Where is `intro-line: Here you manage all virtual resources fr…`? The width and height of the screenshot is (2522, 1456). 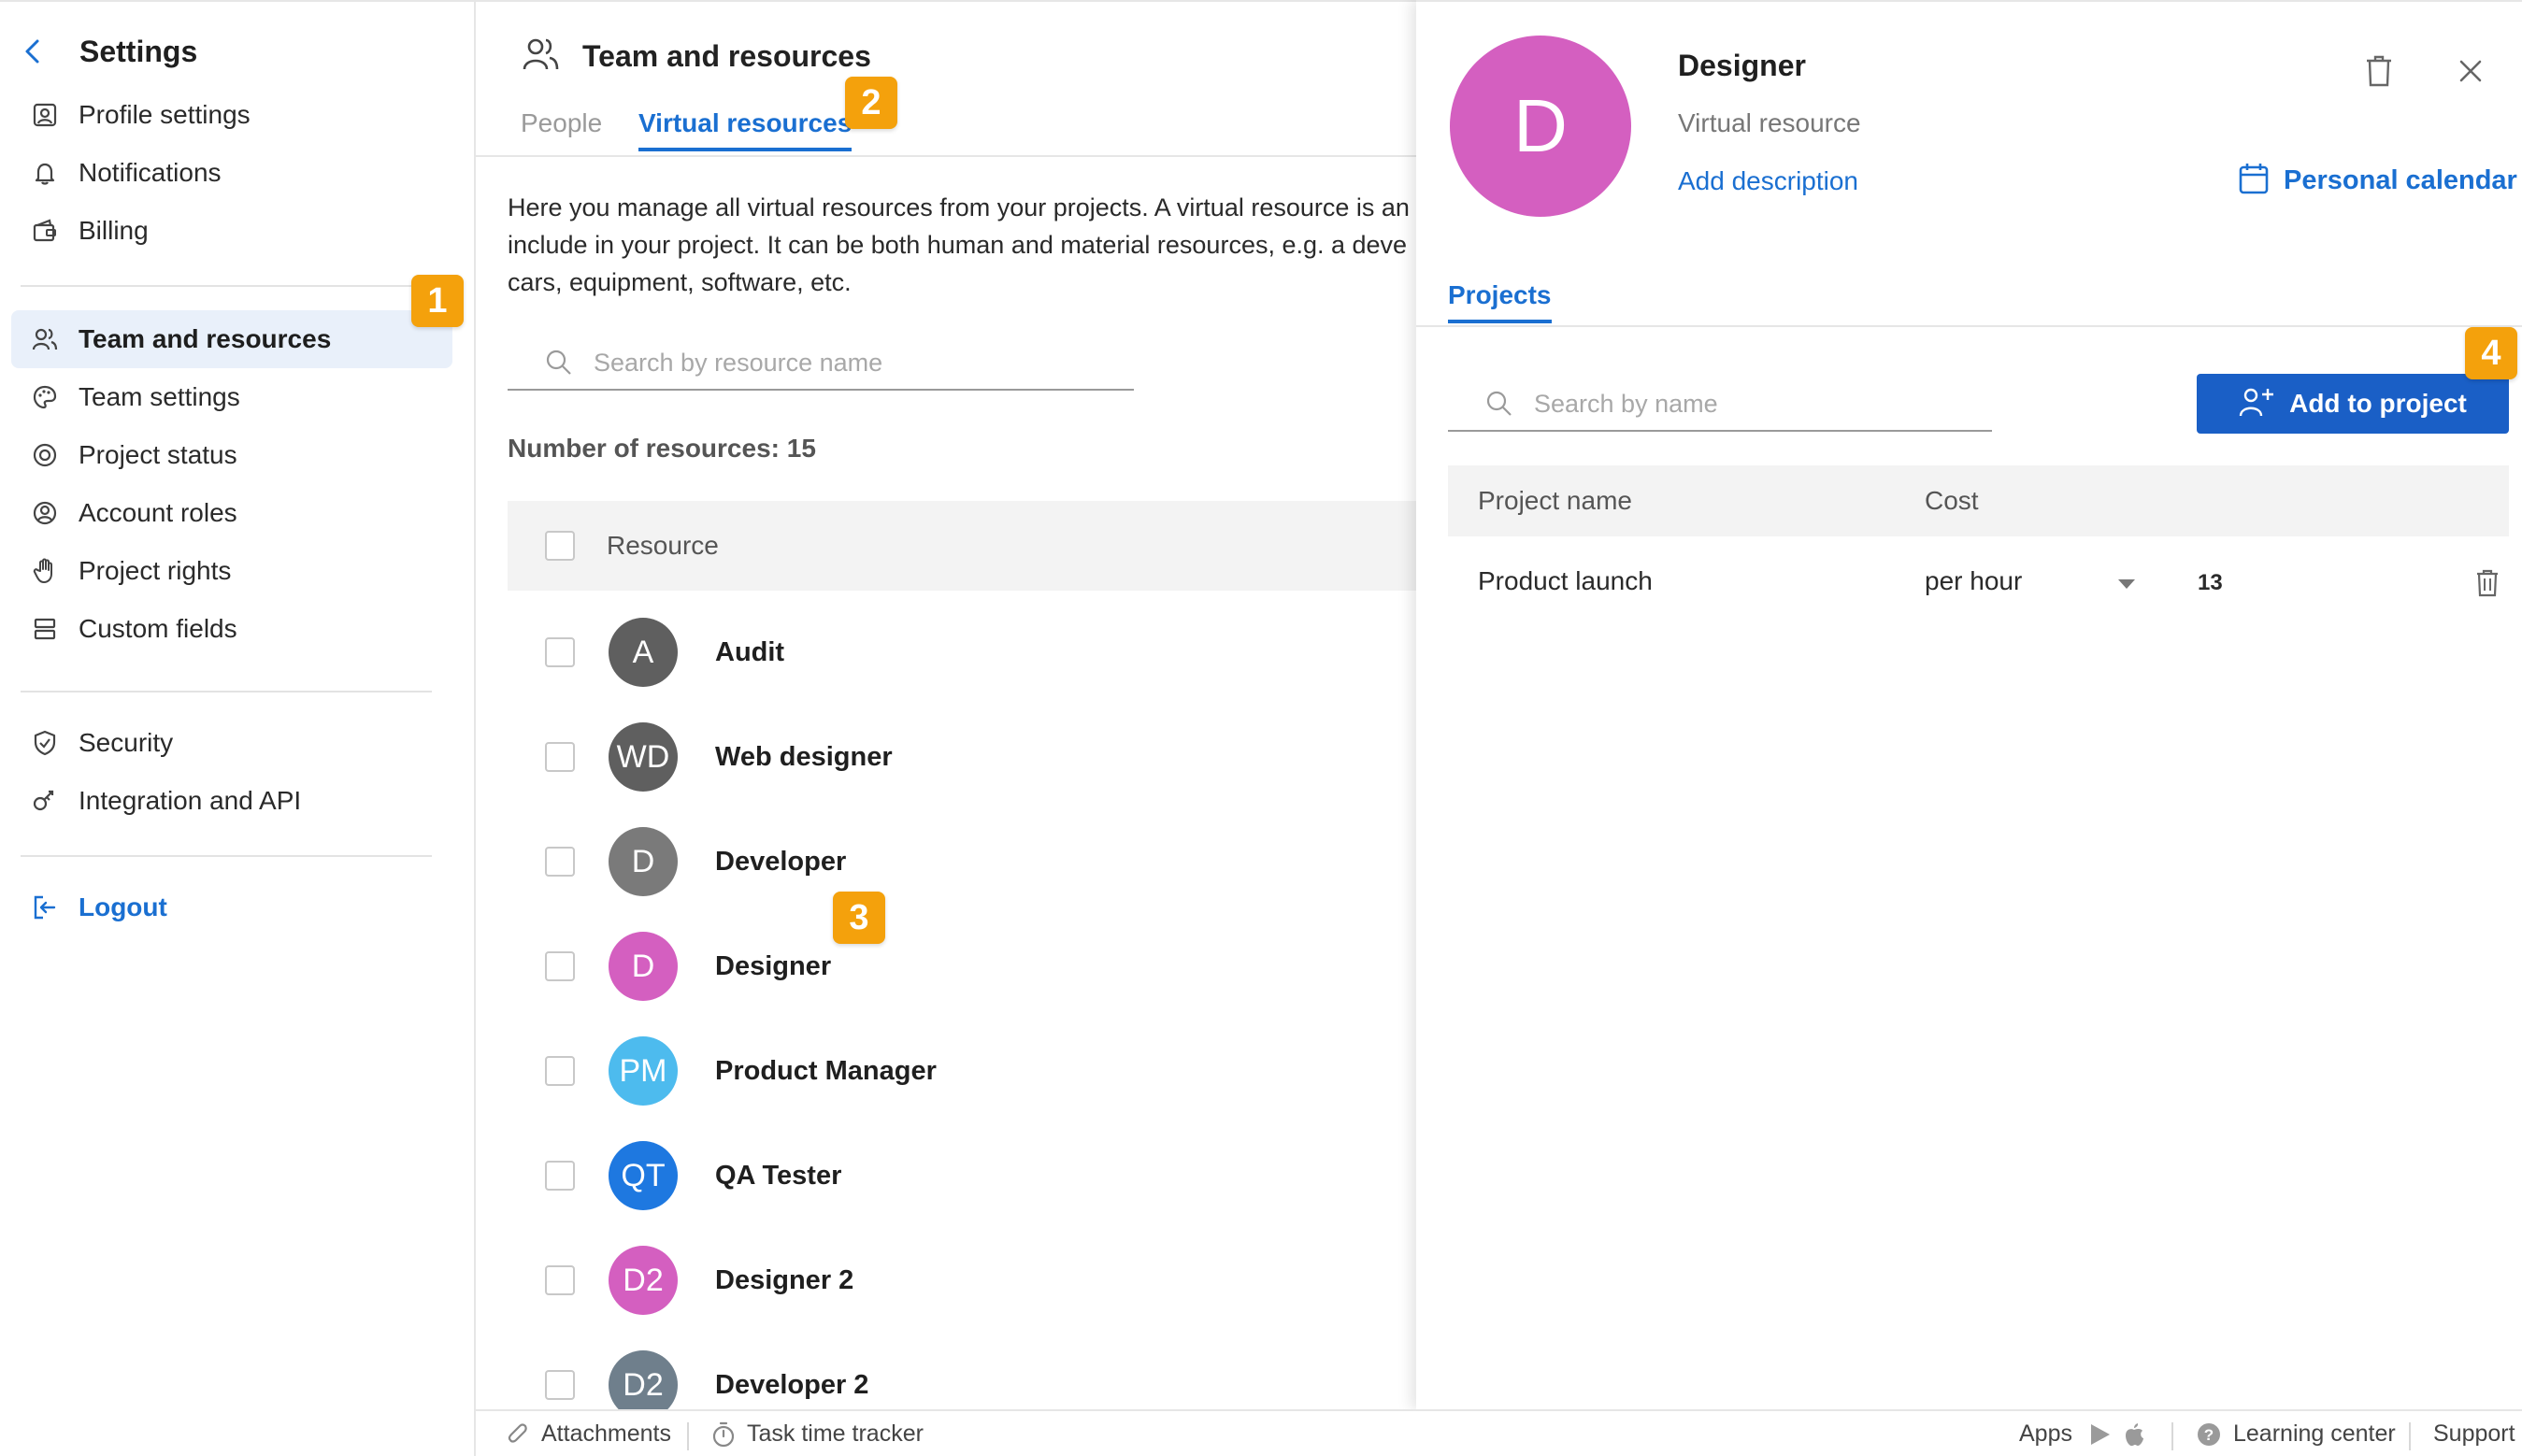 intro-line: Here you manage all virtual resources fr… is located at coordinates (959, 207).